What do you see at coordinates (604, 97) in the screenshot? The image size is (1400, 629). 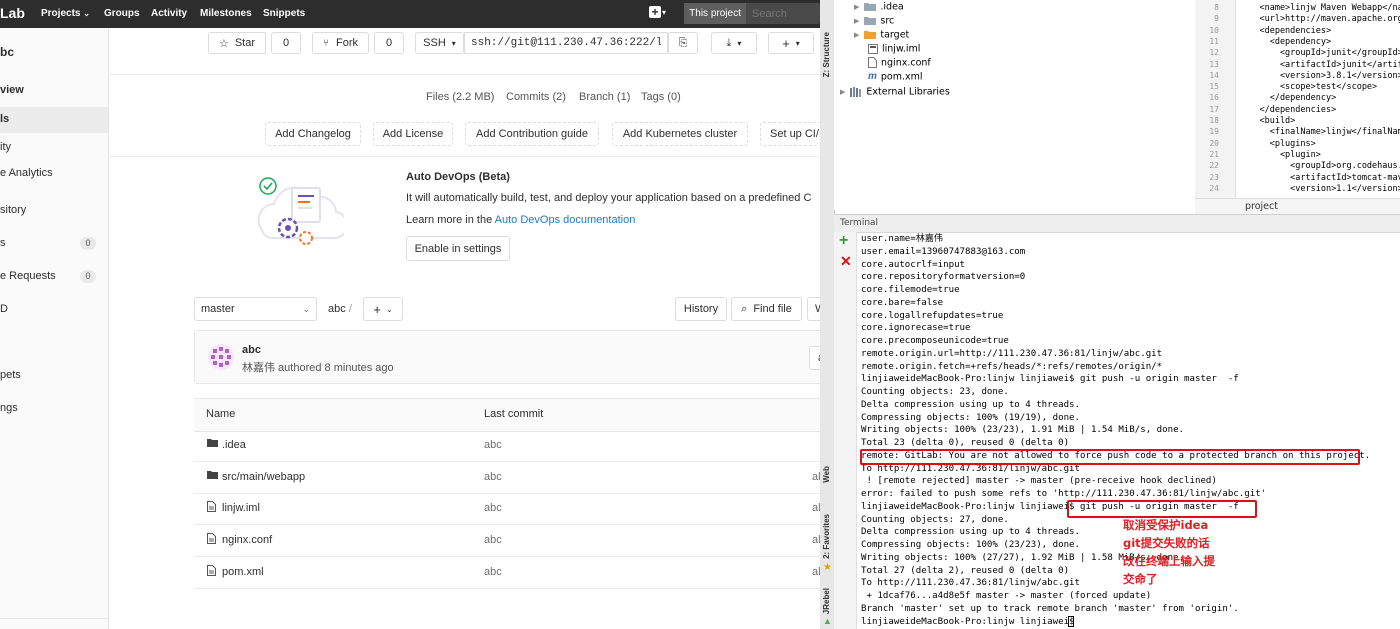 I see `branch-stat-link: Branch (1)` at bounding box center [604, 97].